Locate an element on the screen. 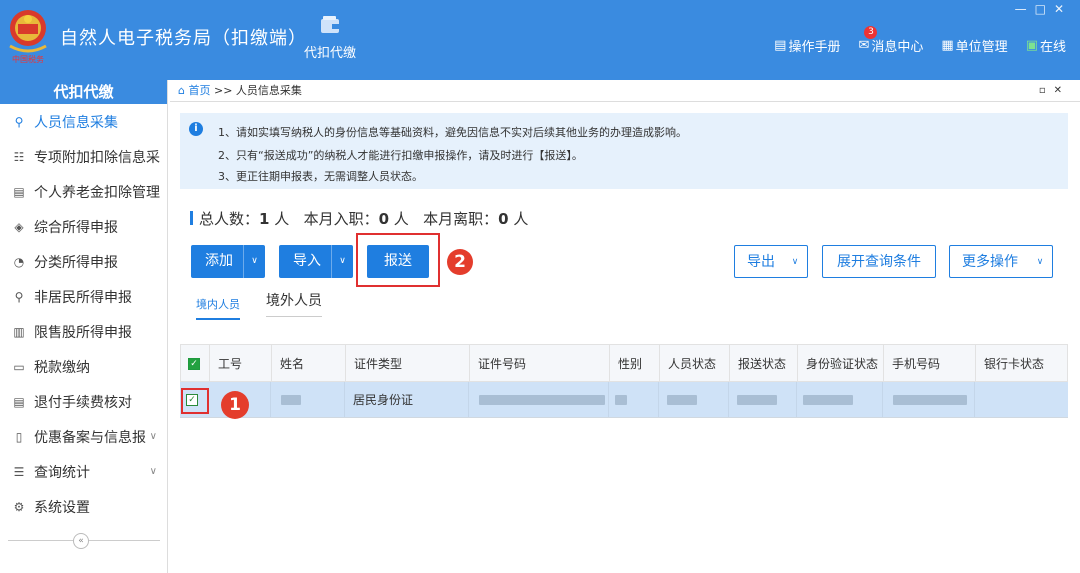  sidebar-item-0: ⚲ 人员信息采集 is located at coordinates (83, 121).